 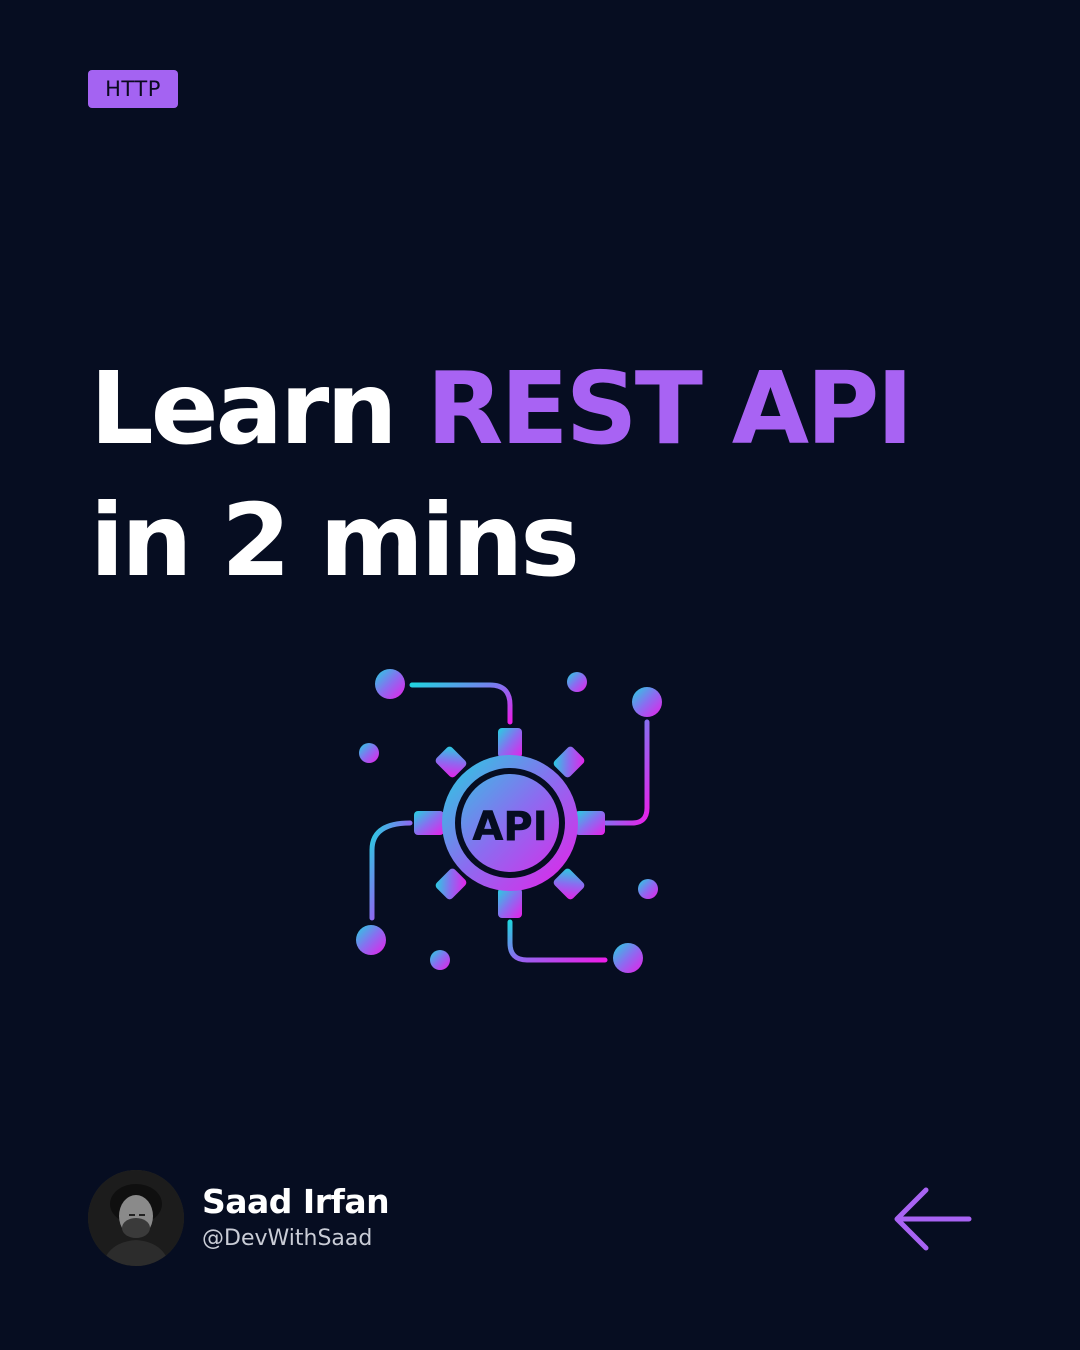 What do you see at coordinates (335, 540) in the screenshot?
I see `headline-line2: in 2 mins` at bounding box center [335, 540].